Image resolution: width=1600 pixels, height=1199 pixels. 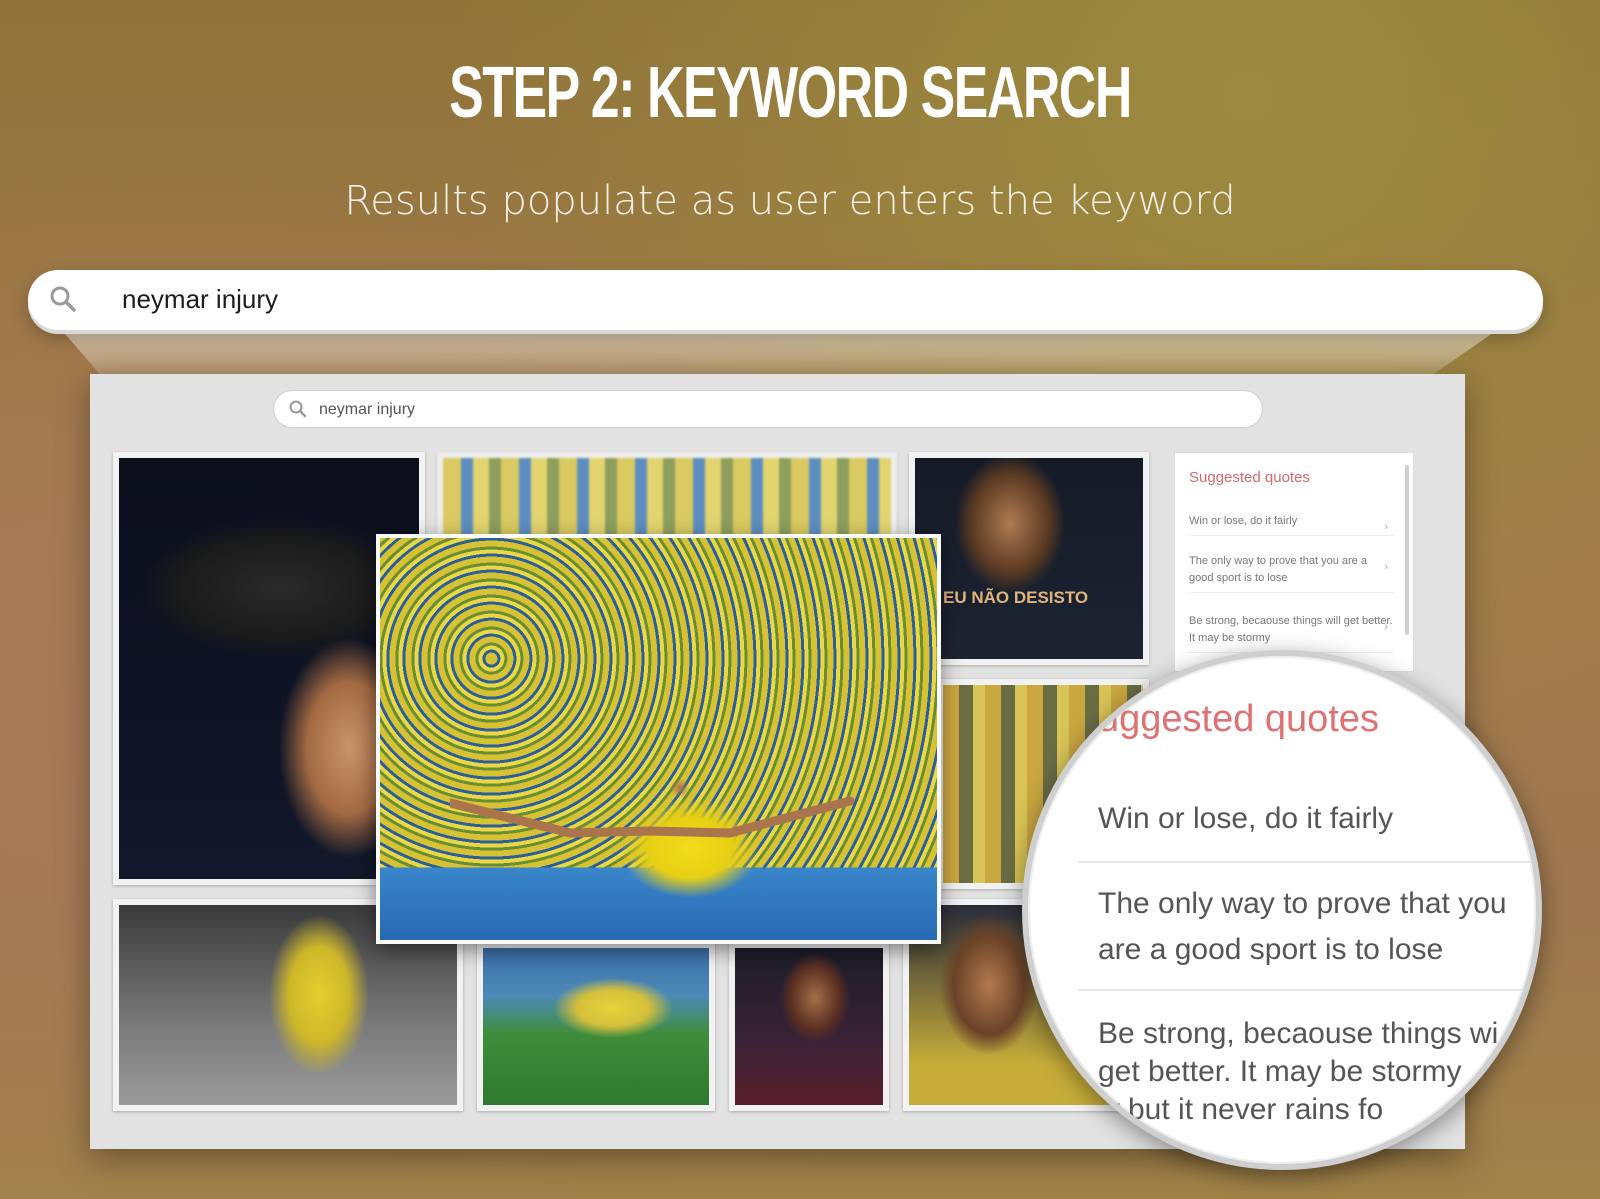 I want to click on search-bar: neymar injury, so click(x=785, y=300).